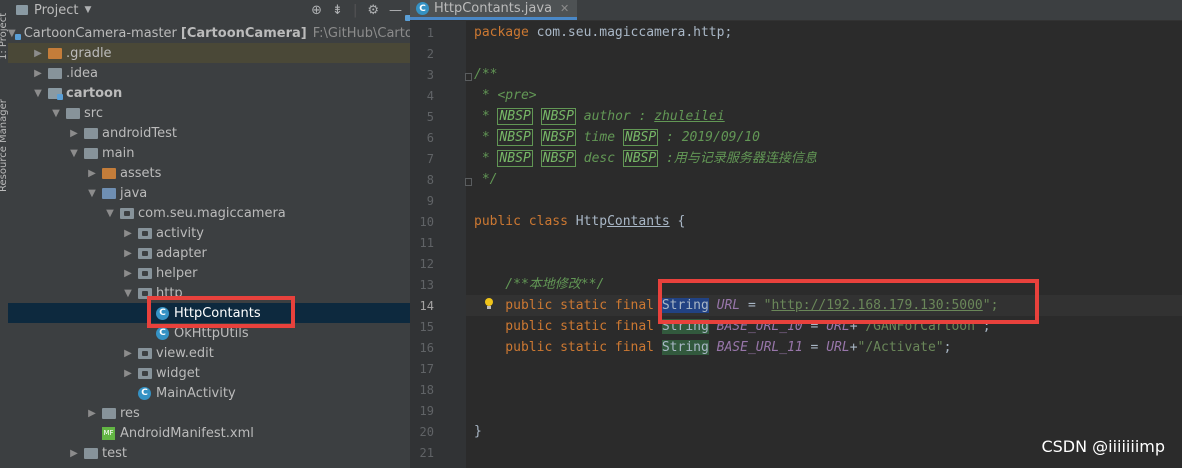  I want to click on tree-item-gradle: ▶ .gradle, so click(209, 53).